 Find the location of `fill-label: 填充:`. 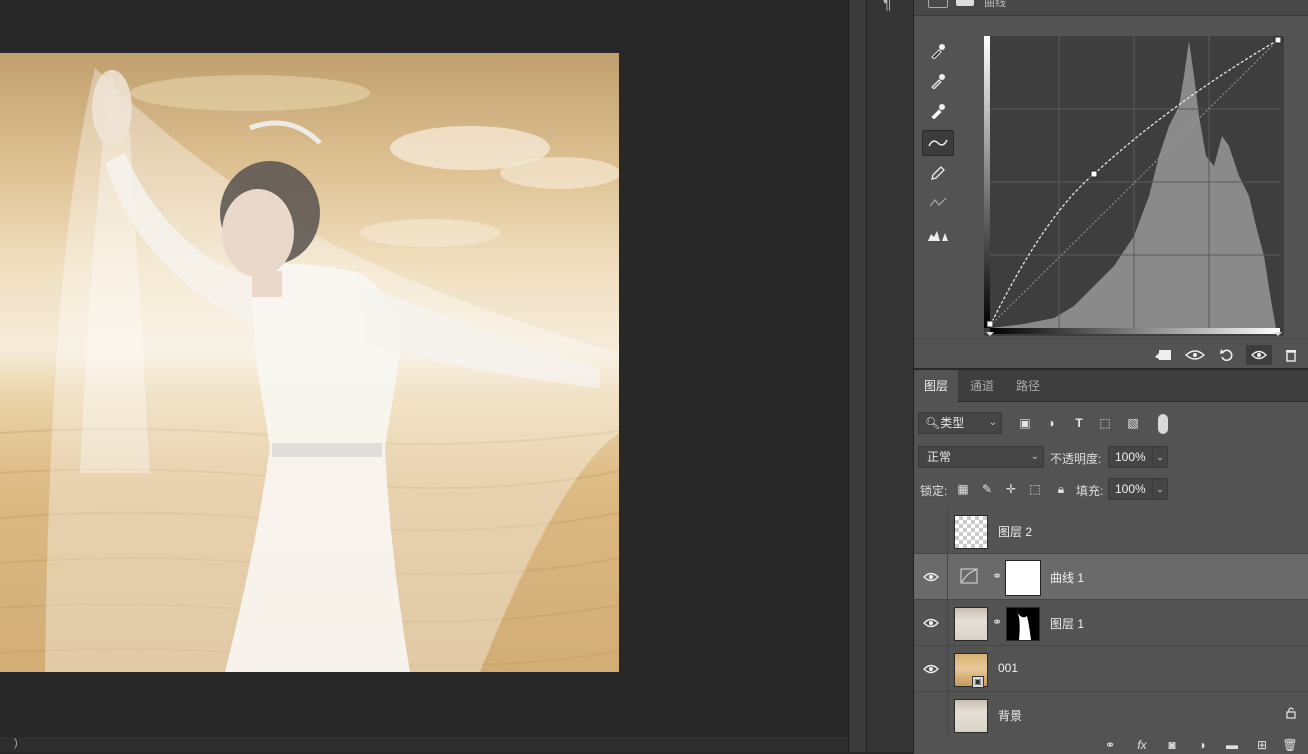

fill-label: 填充: is located at coordinates (1090, 491).